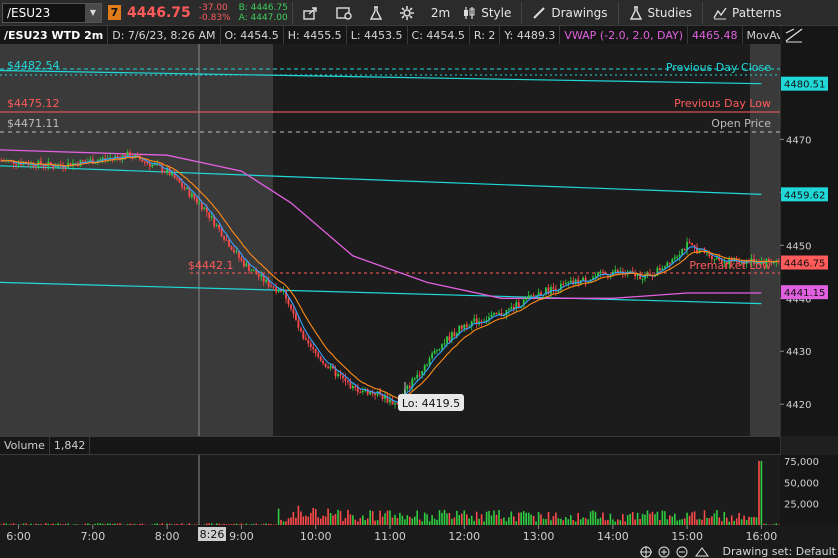 This screenshot has width=838, height=558. Describe the element at coordinates (378, 13) in the screenshot. I see `flask-button` at that location.